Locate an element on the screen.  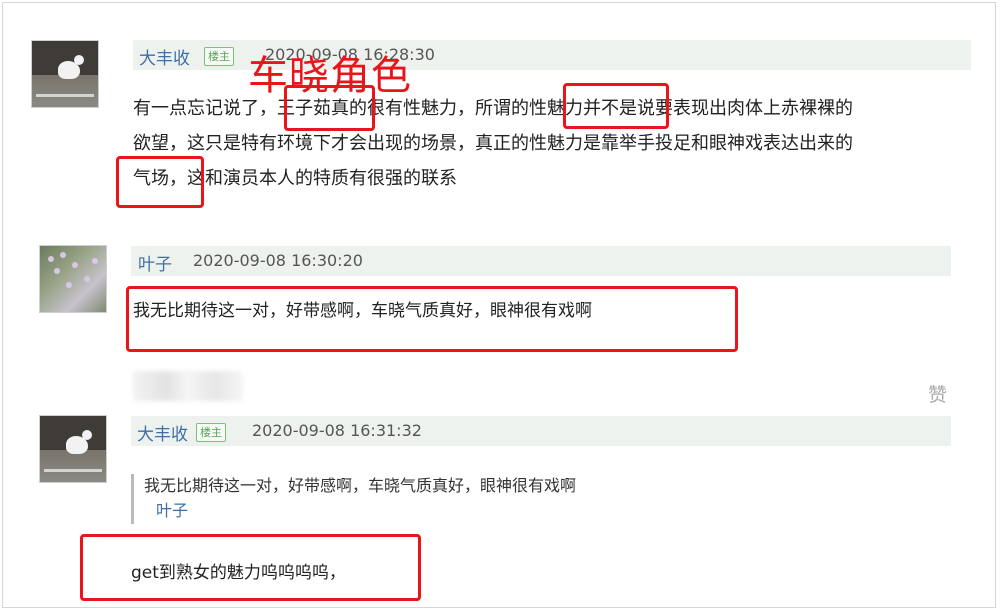
timestamp: 2020-09-08 16:31:32 is located at coordinates (337, 430).